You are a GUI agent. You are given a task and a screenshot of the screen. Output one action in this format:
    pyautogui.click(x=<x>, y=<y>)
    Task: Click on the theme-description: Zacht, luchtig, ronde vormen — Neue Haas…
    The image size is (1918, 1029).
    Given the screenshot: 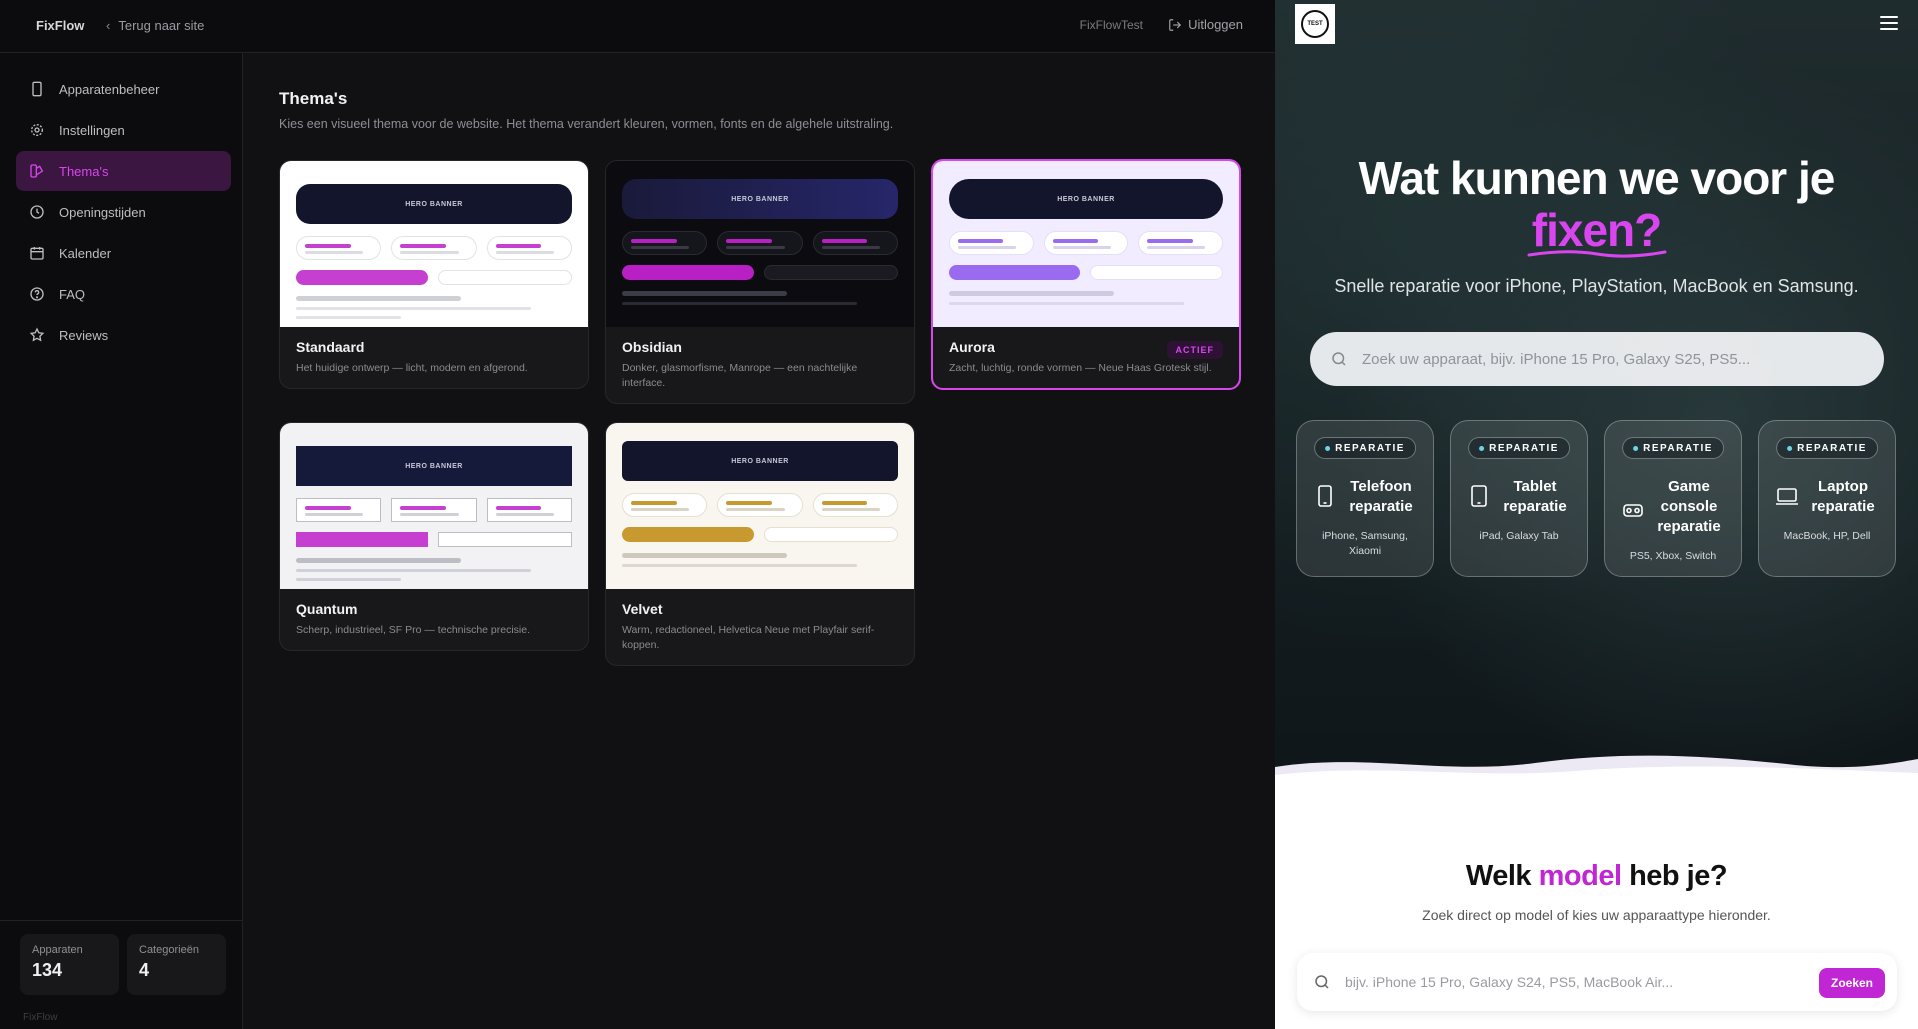 What is the action you would take?
    pyautogui.click(x=1080, y=368)
    